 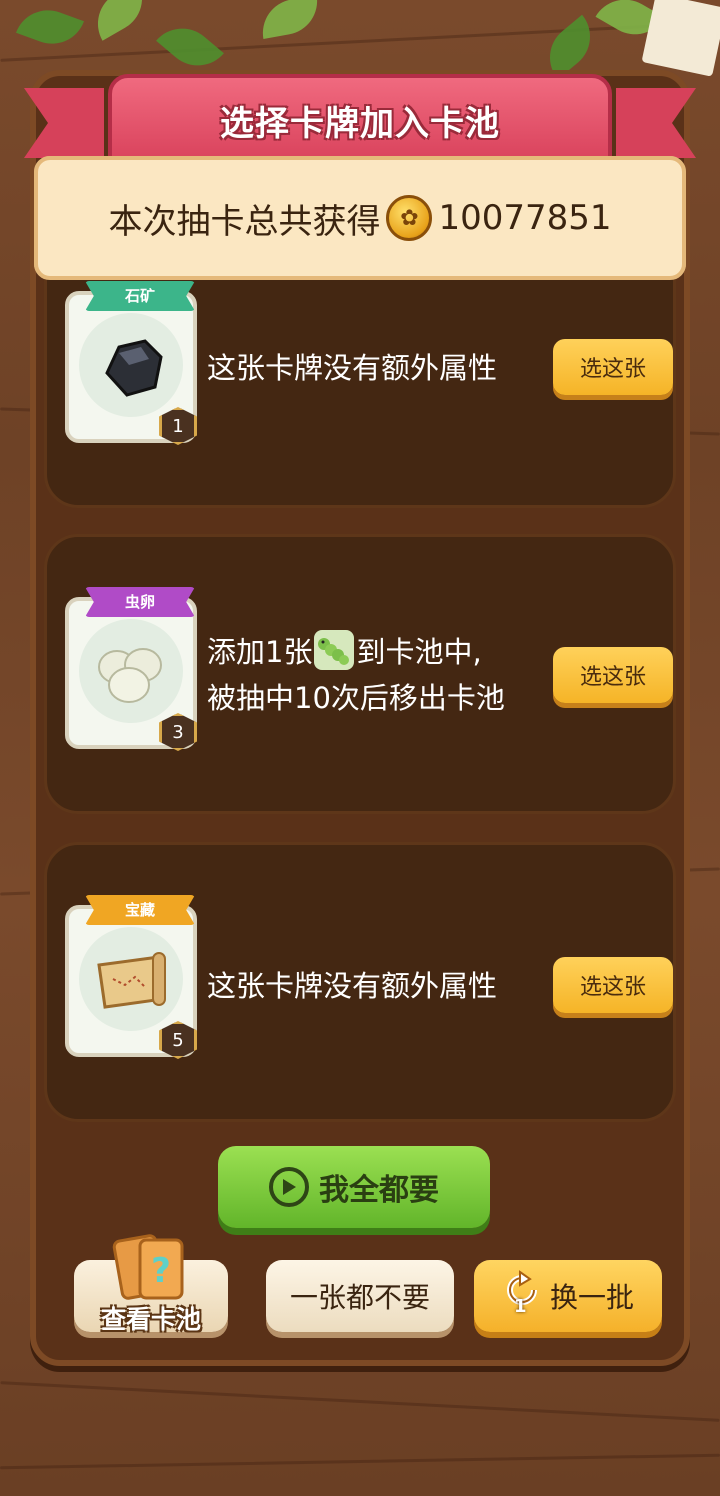 I want to click on card: 石矿 1, so click(x=131, y=363).